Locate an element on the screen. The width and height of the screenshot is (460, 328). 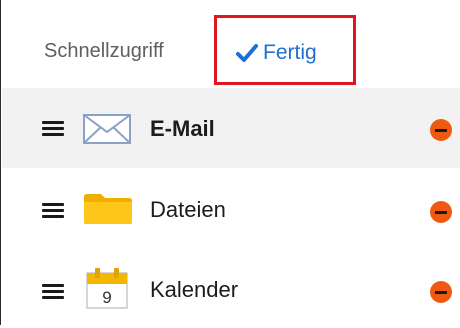
panel-title: Schnellzugriff is located at coordinates (104, 51).